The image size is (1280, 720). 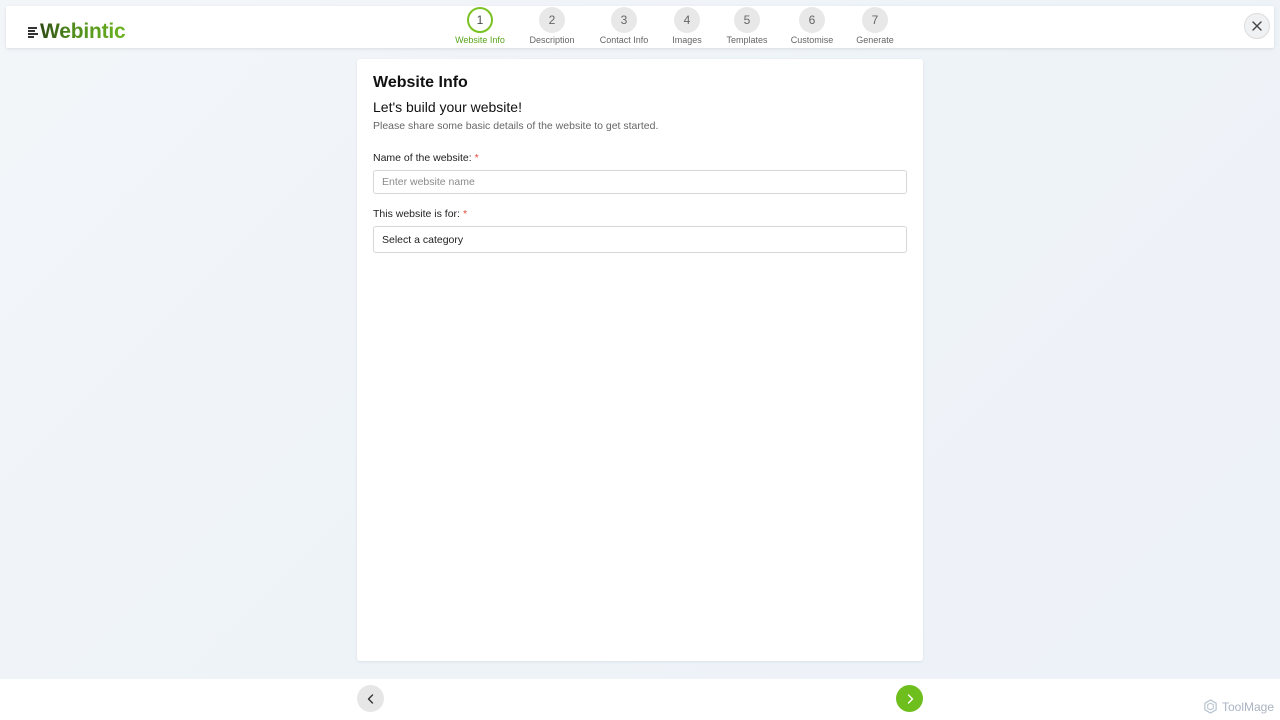 I want to click on step-number: 5, so click(x=747, y=20).